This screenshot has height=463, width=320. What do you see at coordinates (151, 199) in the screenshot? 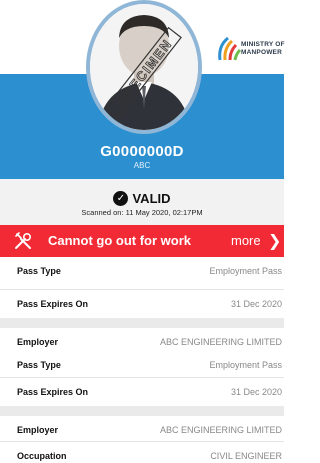
I see `status-label: VALID` at bounding box center [151, 199].